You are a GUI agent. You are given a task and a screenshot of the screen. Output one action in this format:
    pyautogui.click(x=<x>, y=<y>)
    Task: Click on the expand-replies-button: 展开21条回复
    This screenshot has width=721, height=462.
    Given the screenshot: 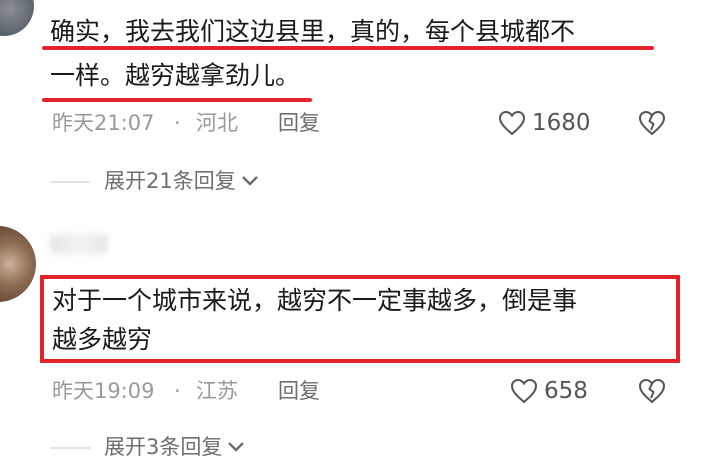 What is the action you would take?
    pyautogui.click(x=182, y=181)
    